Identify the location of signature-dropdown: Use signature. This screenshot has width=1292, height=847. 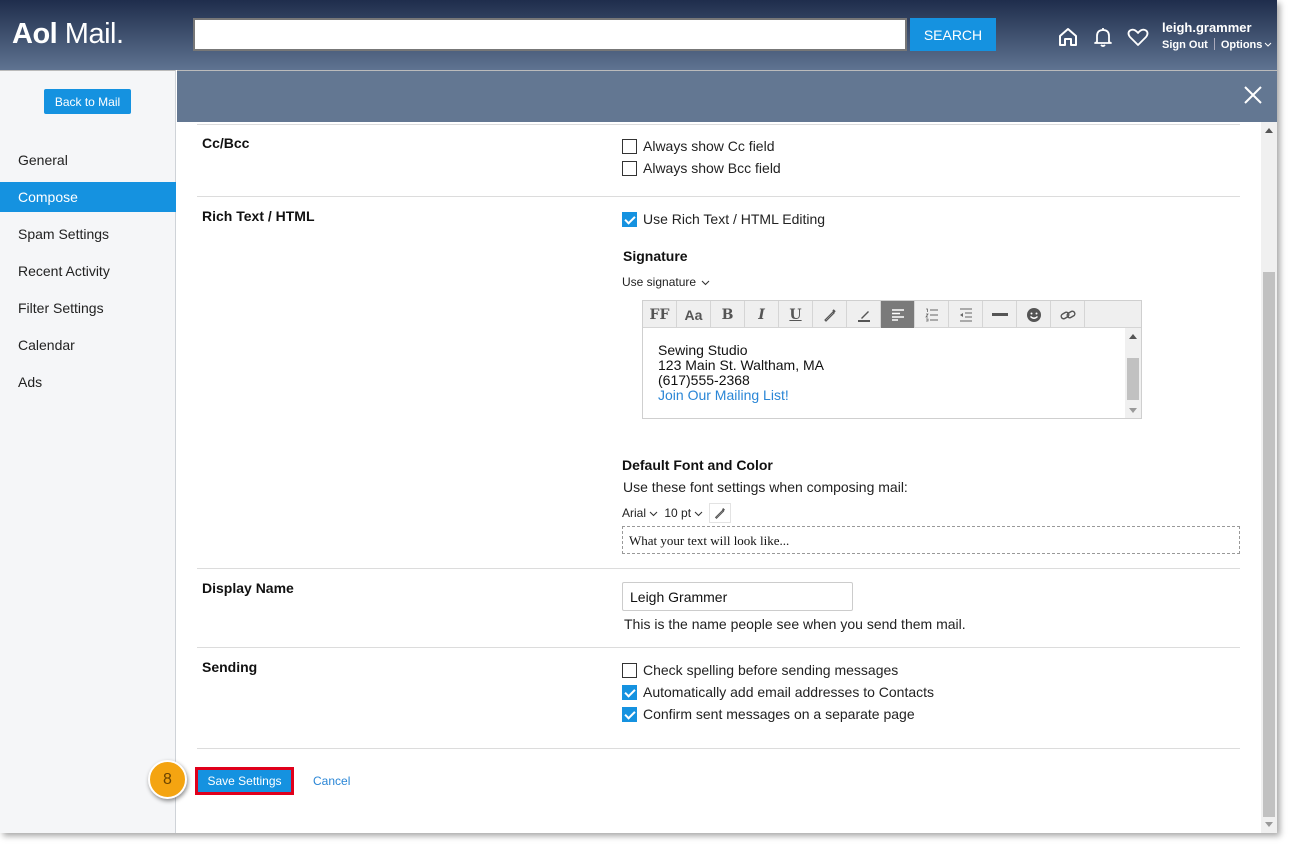
(666, 282).